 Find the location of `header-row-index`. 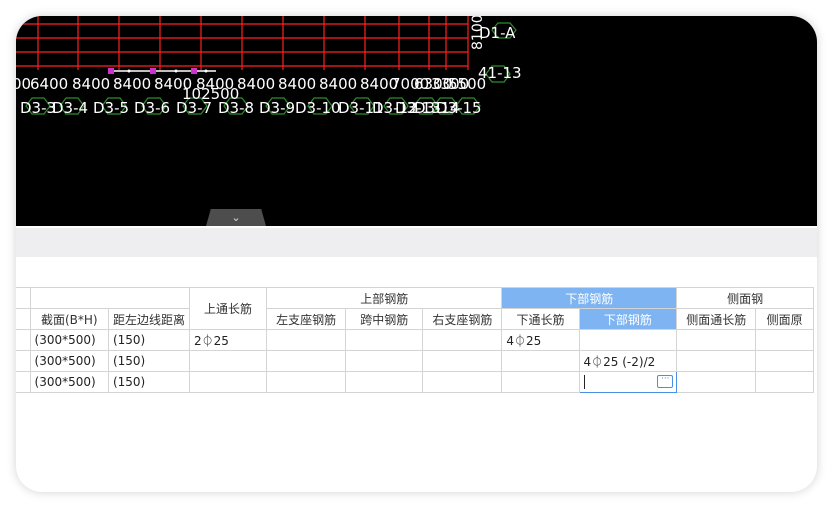

header-row-index is located at coordinates (23, 319).